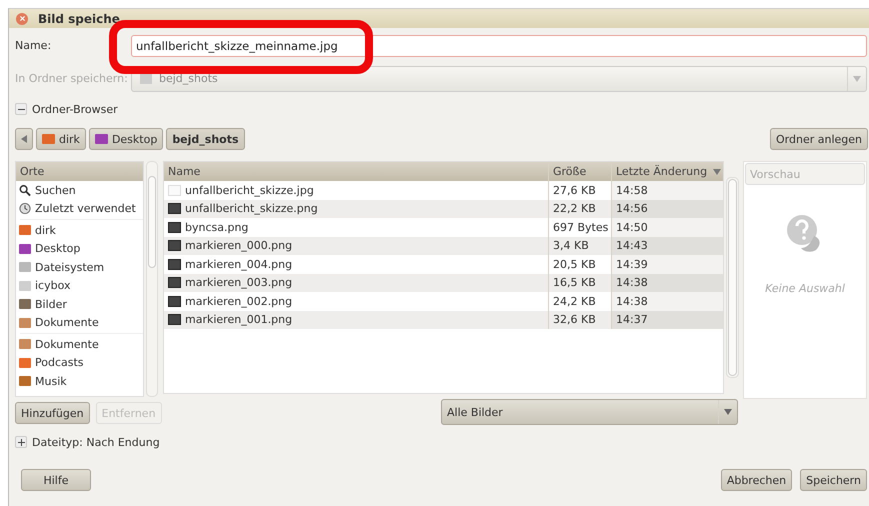  I want to click on table-cell: unfallbericht_skizze.jpg, so click(356, 190).